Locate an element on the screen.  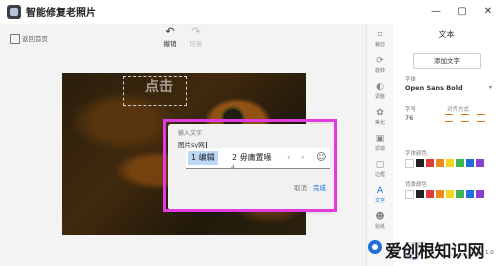
chevron-down-icon: ▾ is located at coordinates (491, 87).